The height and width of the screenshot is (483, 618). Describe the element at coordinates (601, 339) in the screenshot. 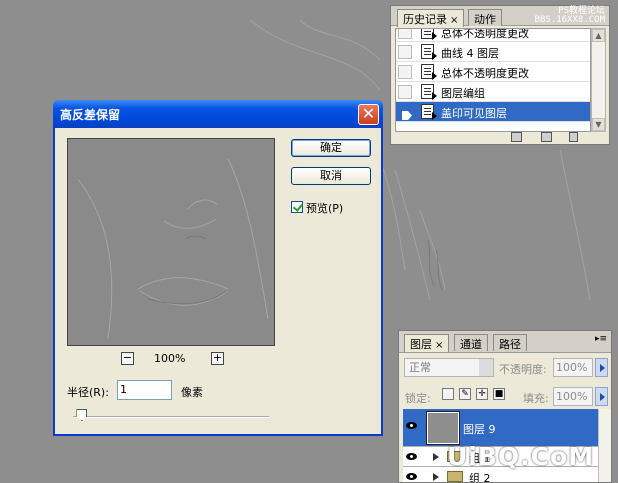

I see `panel-menu-icon: ▸≡` at that location.